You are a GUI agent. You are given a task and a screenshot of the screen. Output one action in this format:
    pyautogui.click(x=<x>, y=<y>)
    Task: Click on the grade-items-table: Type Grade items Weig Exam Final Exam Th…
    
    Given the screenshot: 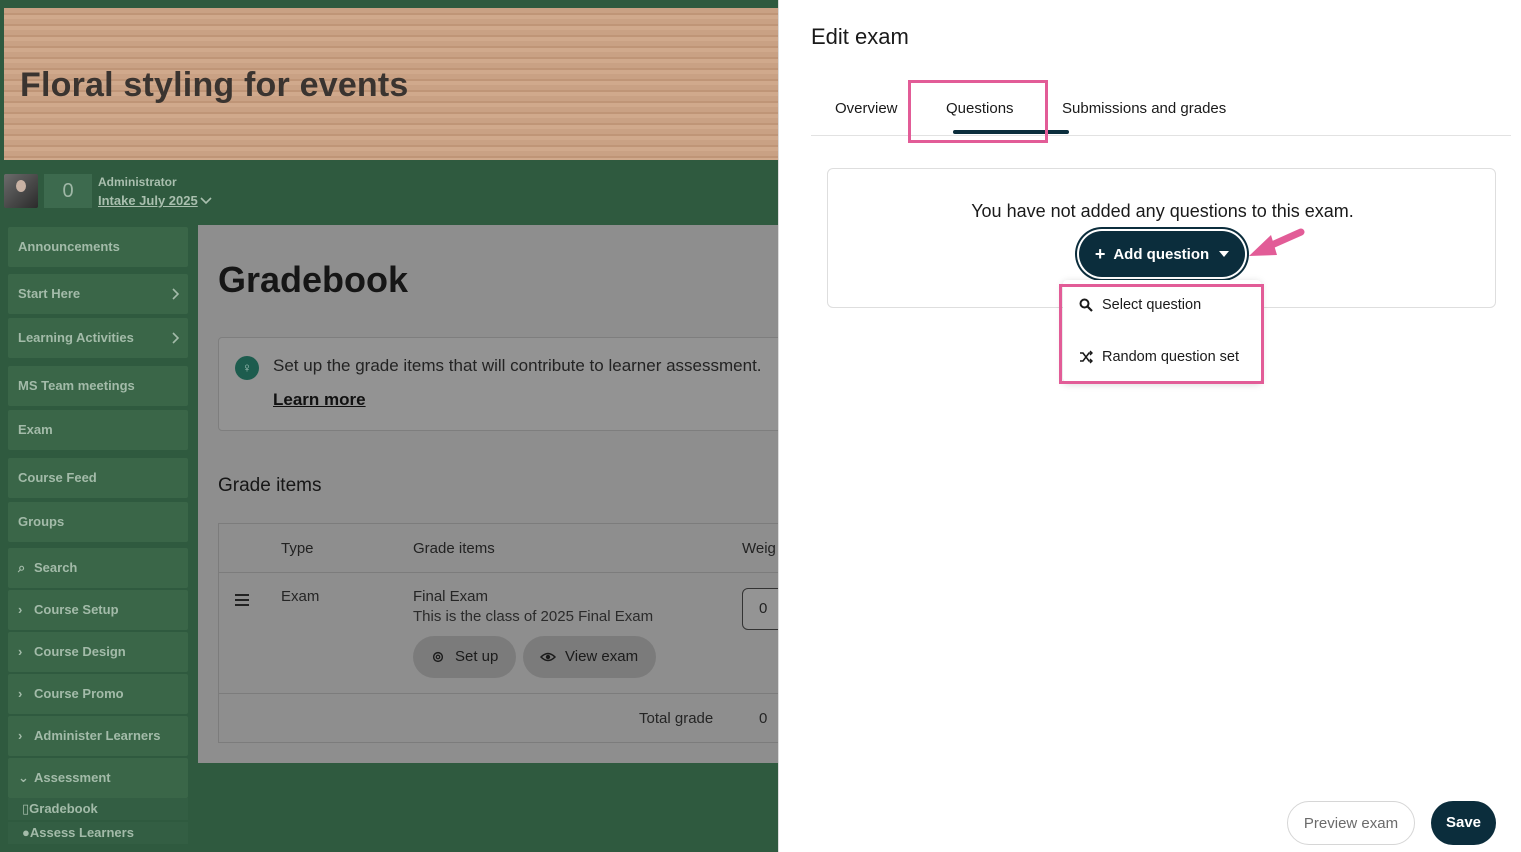 What is the action you would take?
    pyautogui.click(x=498, y=633)
    